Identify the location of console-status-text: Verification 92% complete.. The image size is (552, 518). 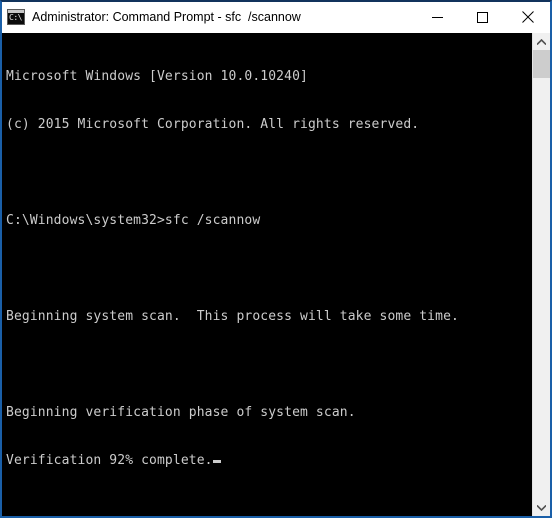
(109, 460).